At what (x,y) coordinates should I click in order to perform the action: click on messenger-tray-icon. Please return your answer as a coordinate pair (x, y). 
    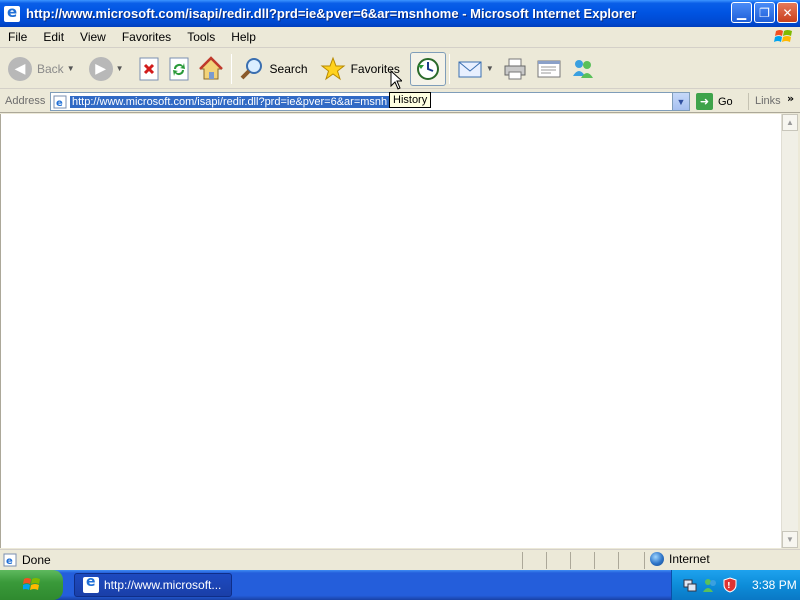
    Looking at the image, I should click on (710, 585).